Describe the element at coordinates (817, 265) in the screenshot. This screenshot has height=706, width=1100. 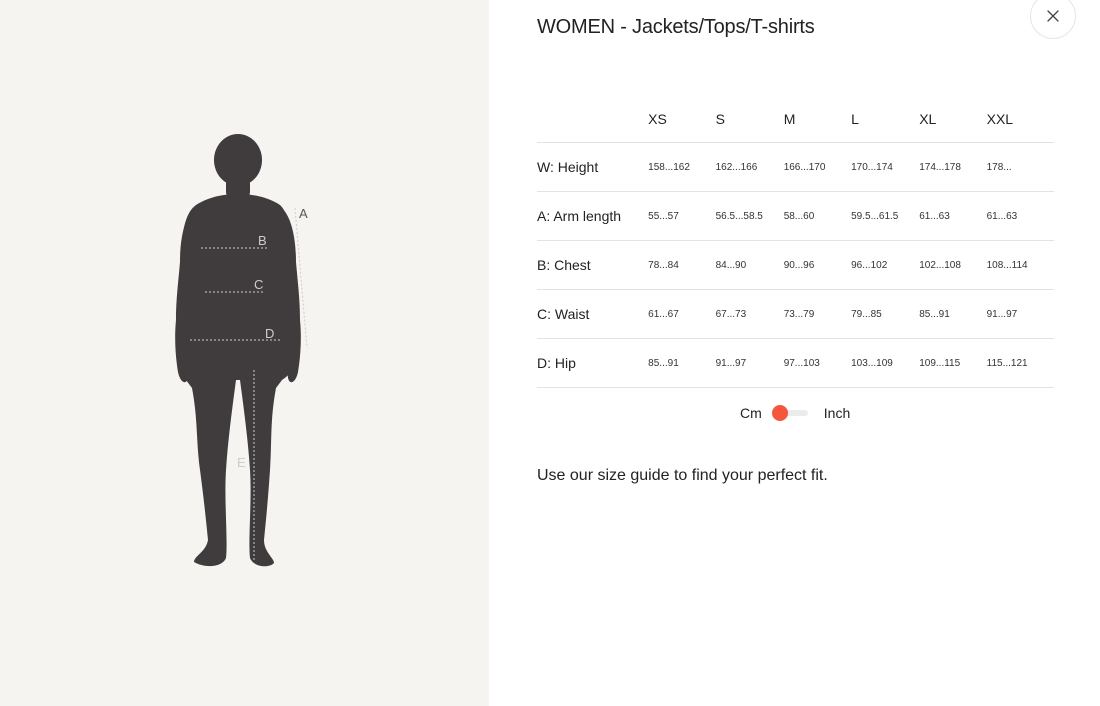
I see `table-cell: 90...96` at that location.